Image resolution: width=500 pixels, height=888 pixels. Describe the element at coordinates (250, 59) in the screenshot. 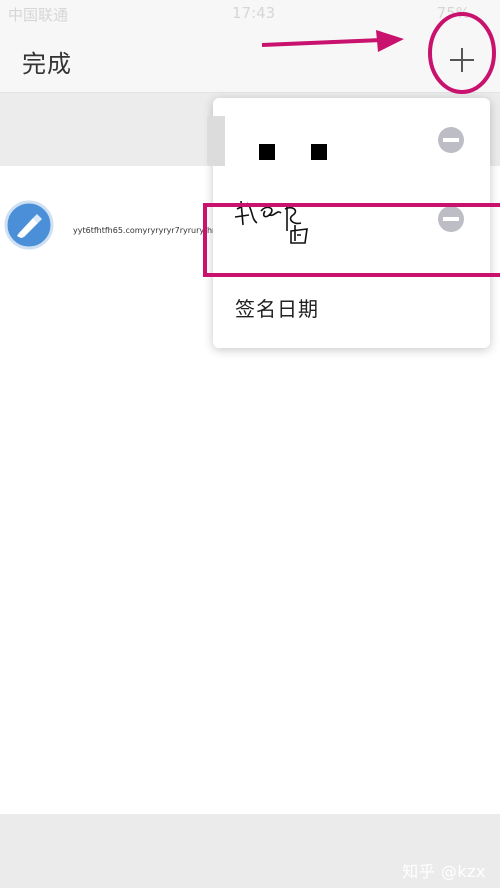

I see `nav-bar: 完成` at that location.